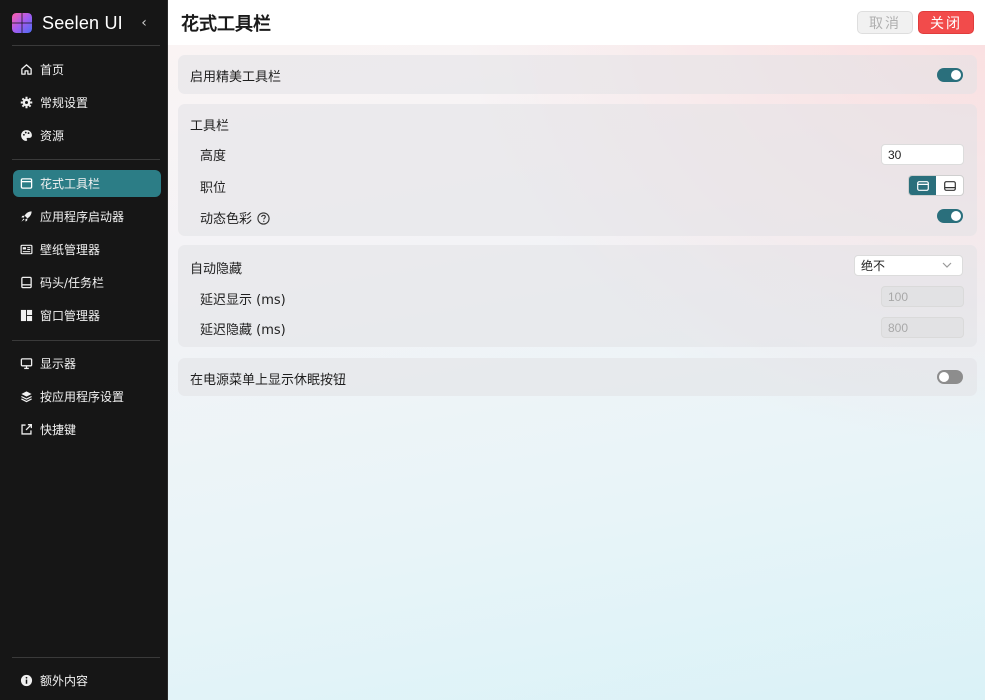 The image size is (985, 700). What do you see at coordinates (216, 269) in the screenshot?
I see `autohide-label: 自动隐藏` at bounding box center [216, 269].